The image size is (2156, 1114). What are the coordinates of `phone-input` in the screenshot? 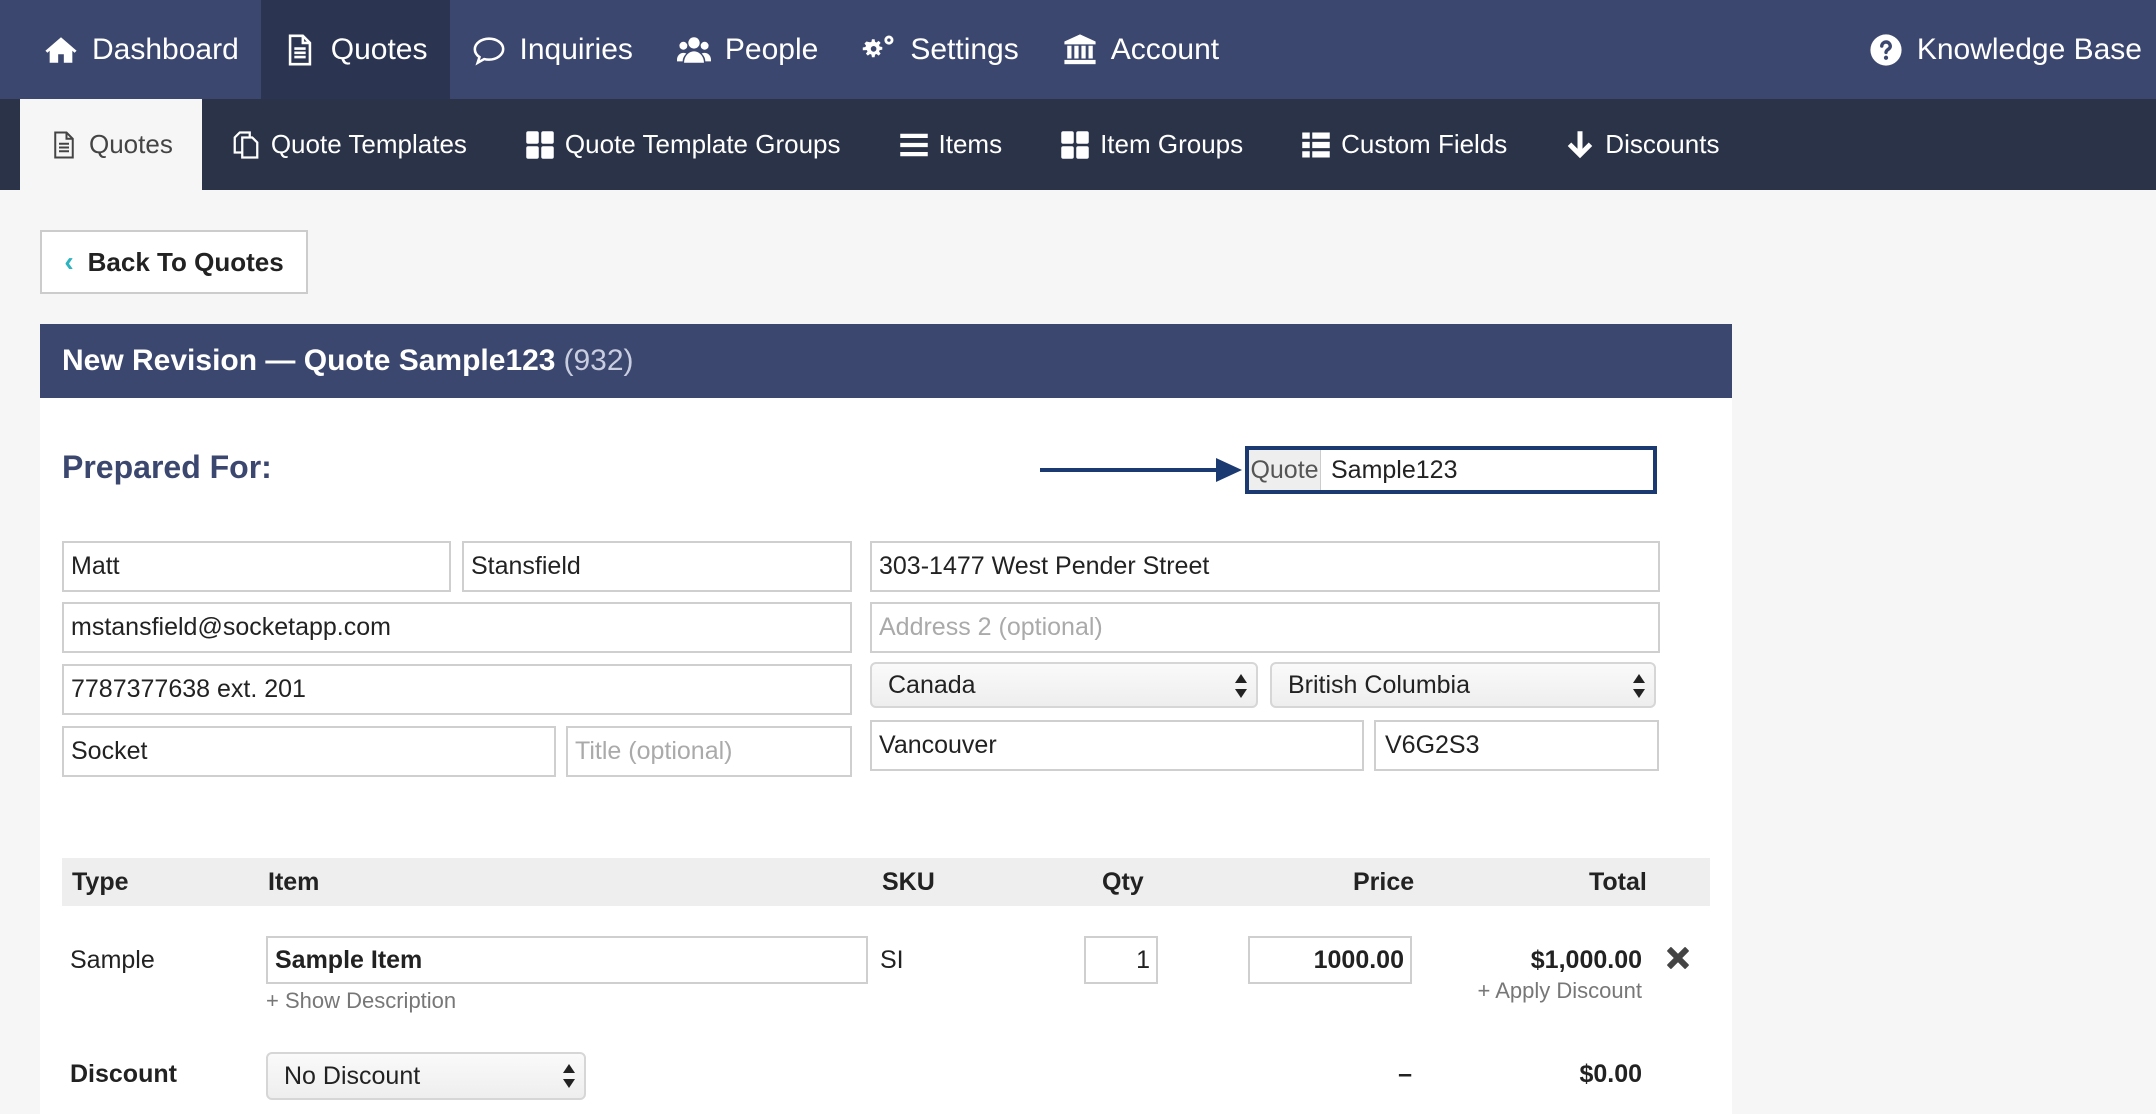 It's located at (457, 689).